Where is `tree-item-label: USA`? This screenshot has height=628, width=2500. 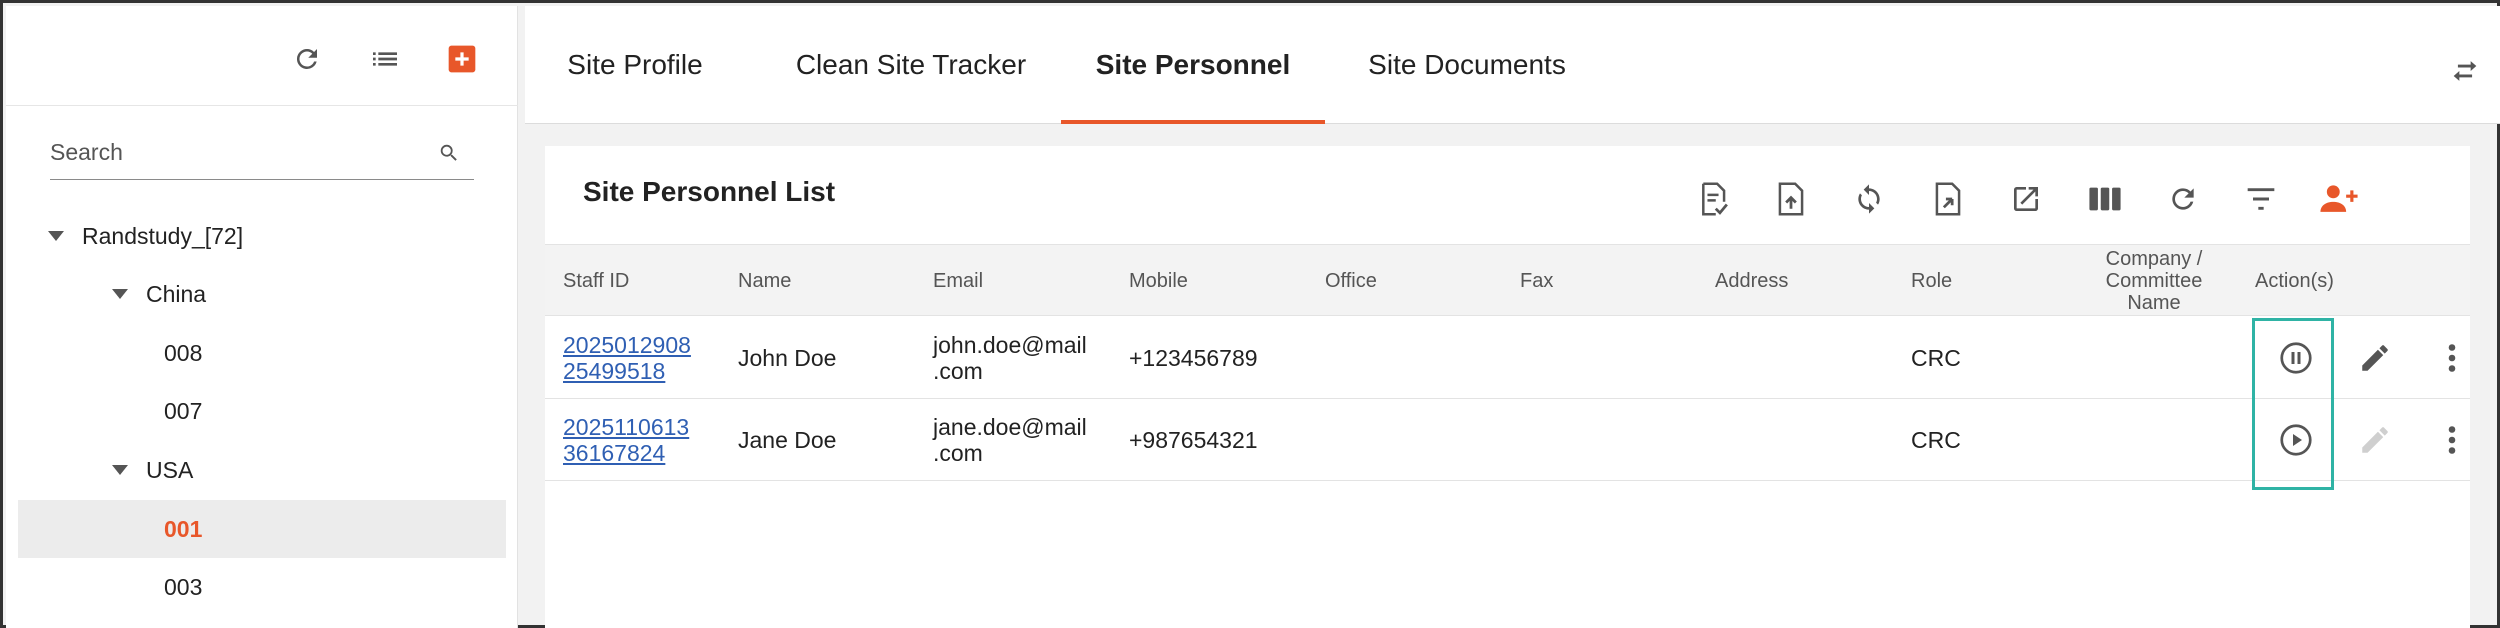
tree-item-label: USA is located at coordinates (170, 469).